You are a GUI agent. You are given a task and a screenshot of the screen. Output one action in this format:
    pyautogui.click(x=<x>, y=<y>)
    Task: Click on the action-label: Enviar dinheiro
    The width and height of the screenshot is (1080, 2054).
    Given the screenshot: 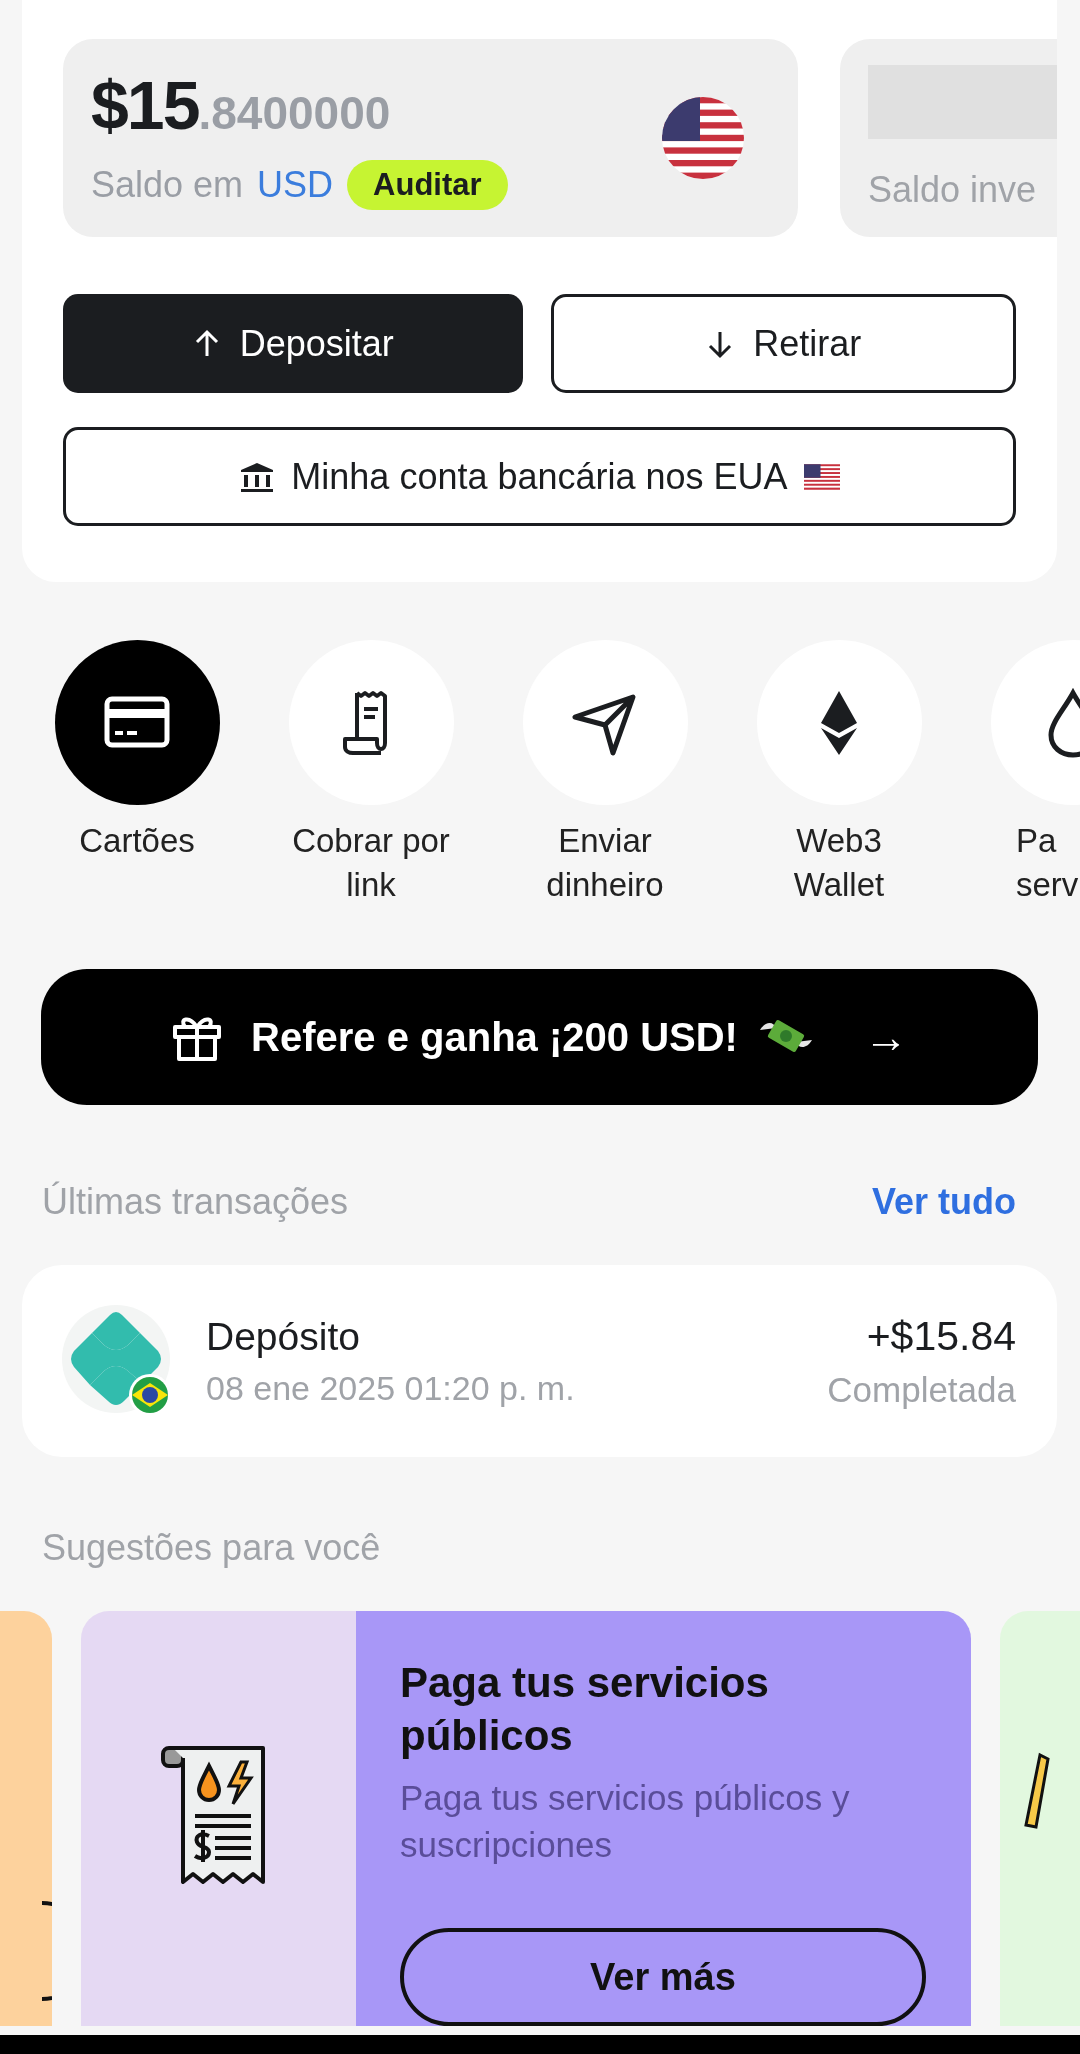 What is the action you would take?
    pyautogui.click(x=605, y=863)
    